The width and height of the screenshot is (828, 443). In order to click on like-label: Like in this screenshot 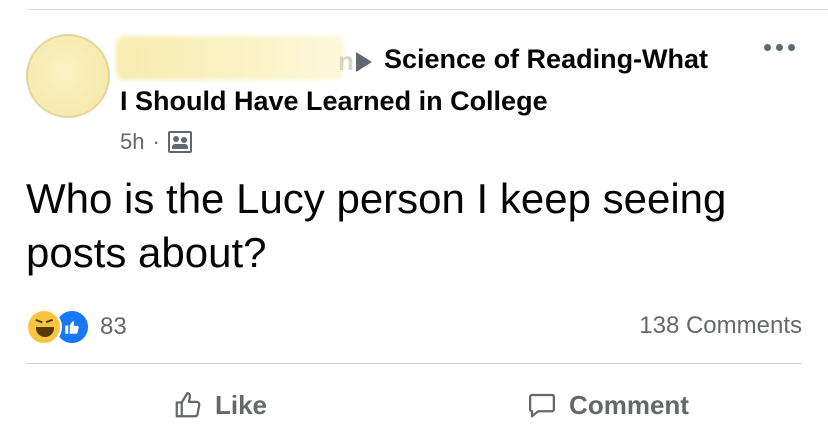, I will do `click(241, 404)`.